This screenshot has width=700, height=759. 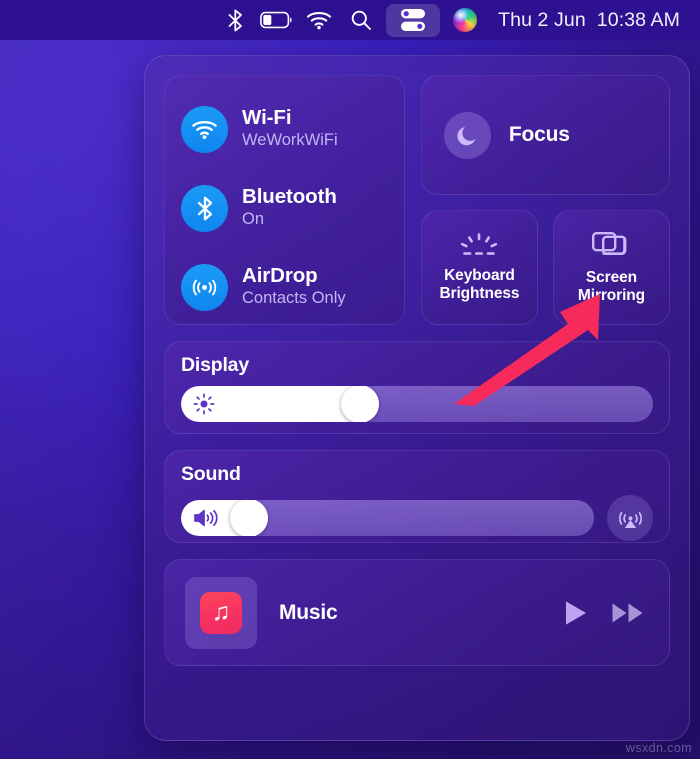 What do you see at coordinates (290, 140) in the screenshot?
I see `wifi-status: WeWorkWiFi` at bounding box center [290, 140].